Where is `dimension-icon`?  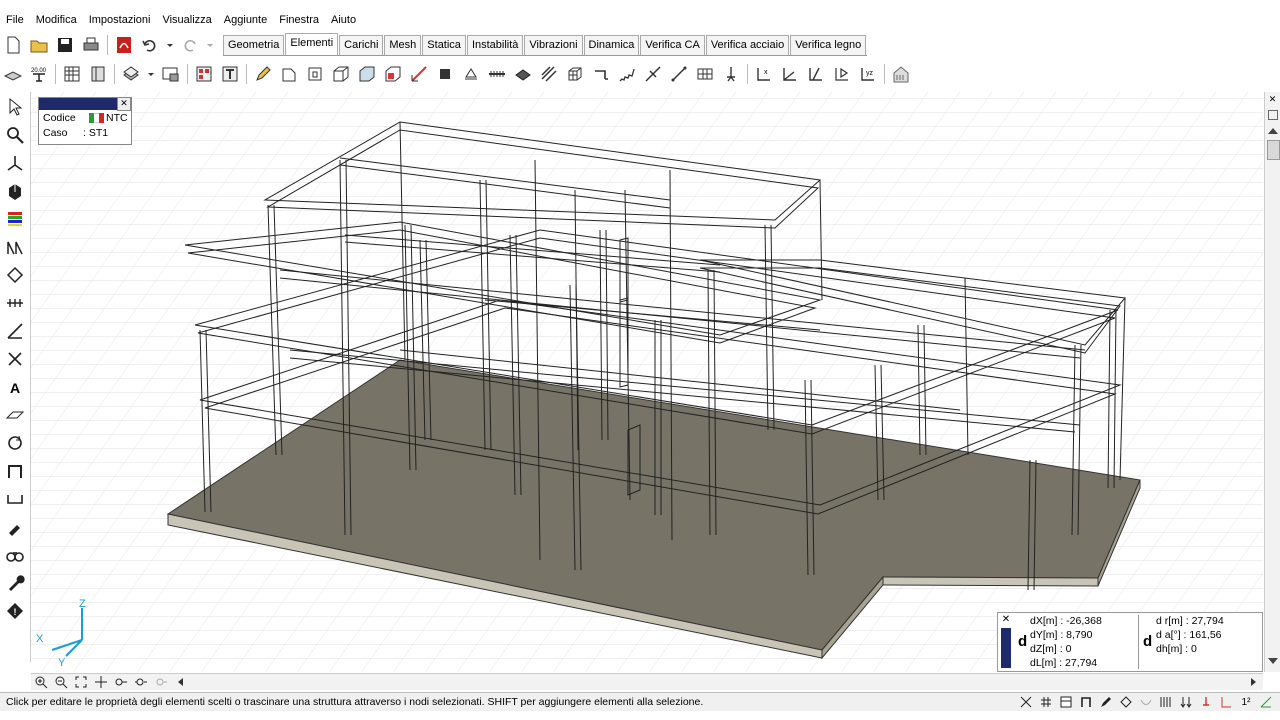
dimension-icon is located at coordinates (15, 247).